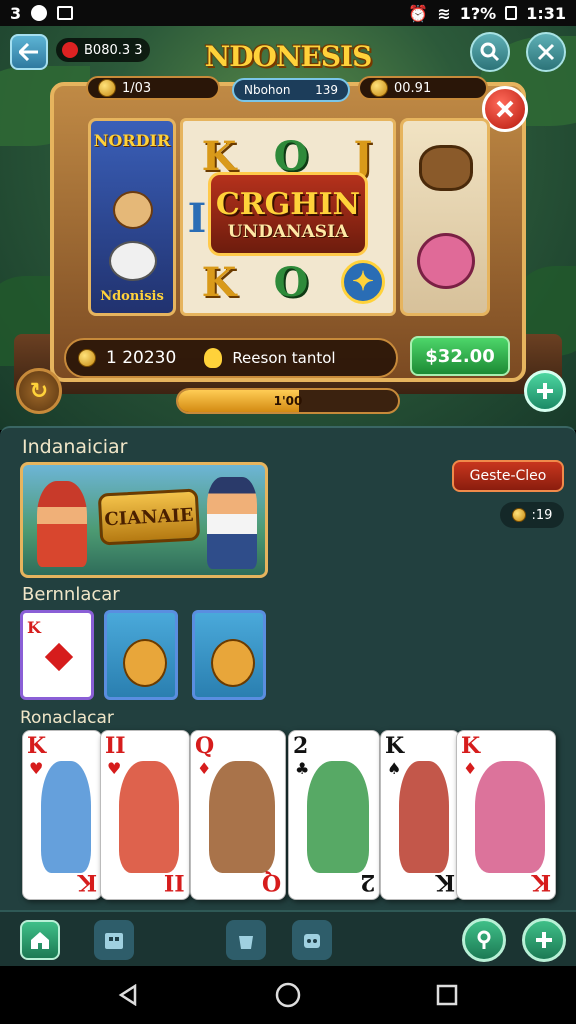  I want to click on system-nav-bar, so click(288, 995).